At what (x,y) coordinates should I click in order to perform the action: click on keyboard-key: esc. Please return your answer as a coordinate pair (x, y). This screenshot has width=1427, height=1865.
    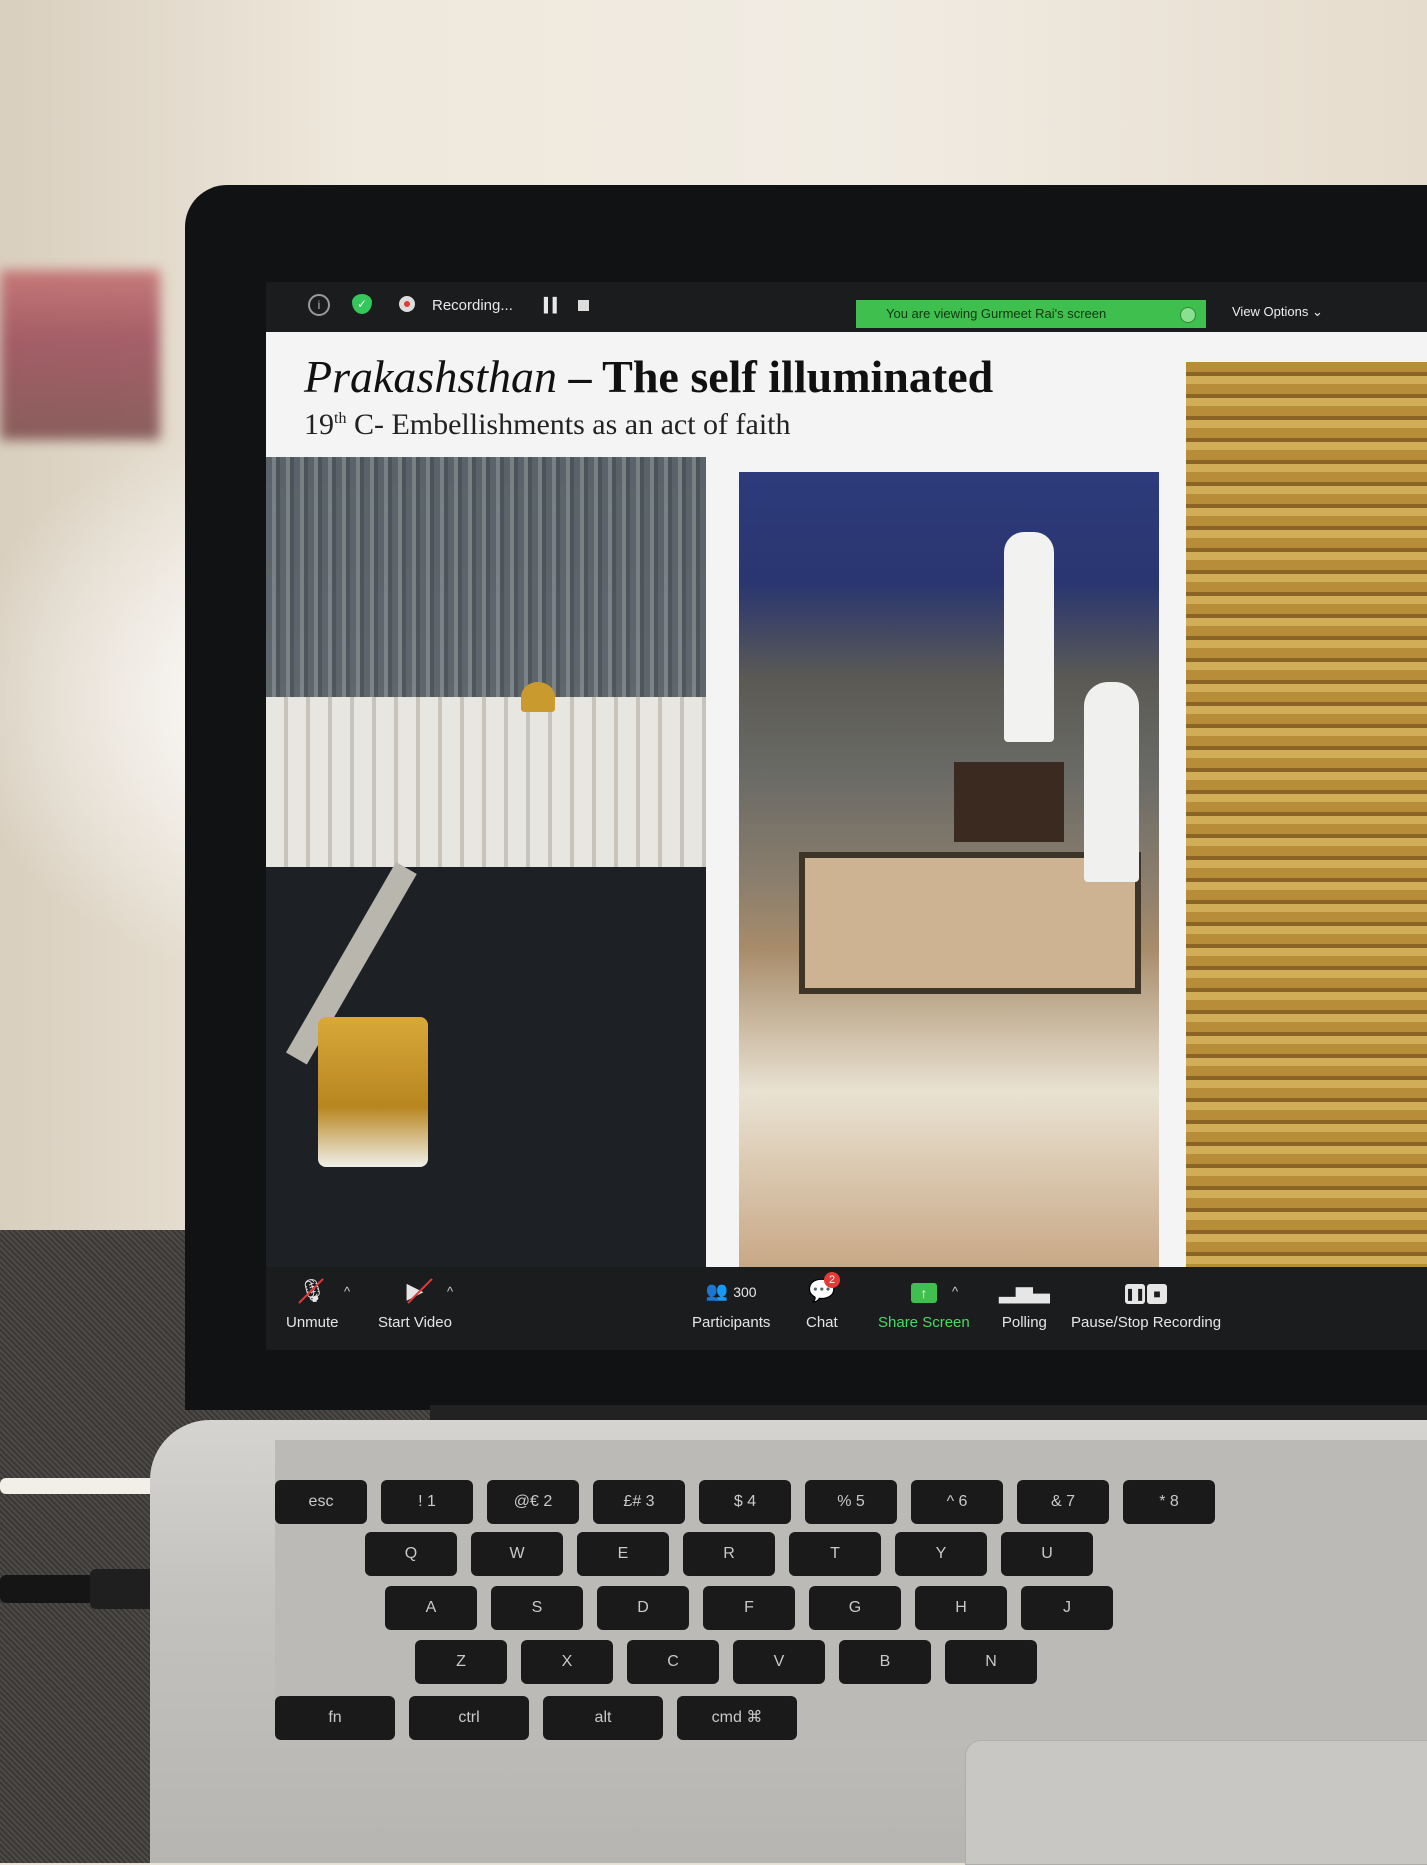
    Looking at the image, I should click on (321, 1502).